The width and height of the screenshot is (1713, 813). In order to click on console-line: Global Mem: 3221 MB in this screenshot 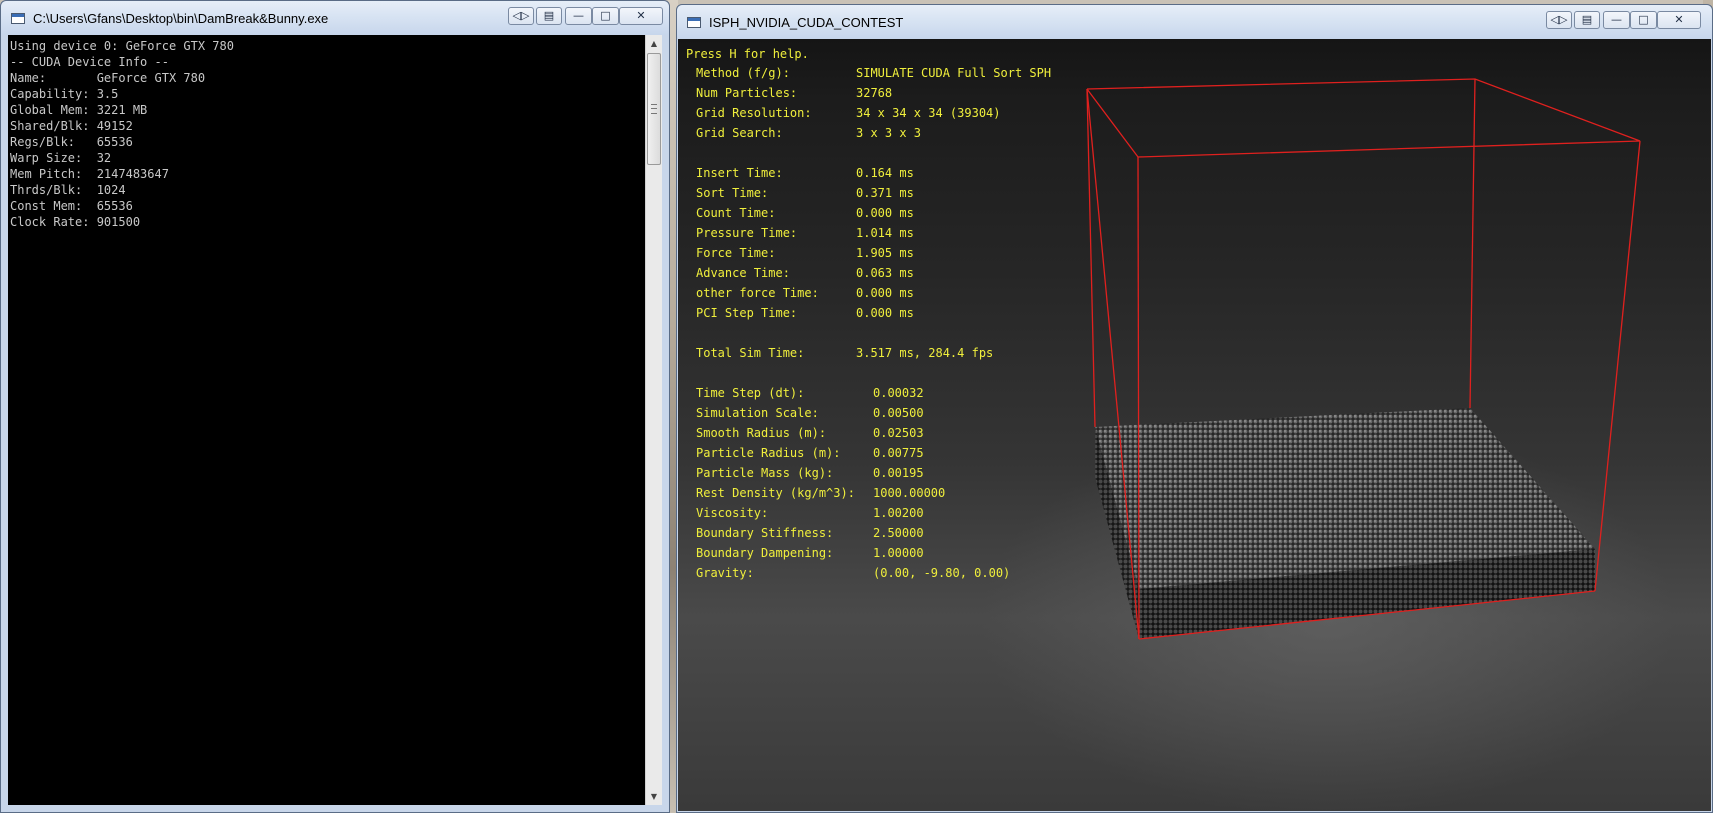, I will do `click(79, 110)`.